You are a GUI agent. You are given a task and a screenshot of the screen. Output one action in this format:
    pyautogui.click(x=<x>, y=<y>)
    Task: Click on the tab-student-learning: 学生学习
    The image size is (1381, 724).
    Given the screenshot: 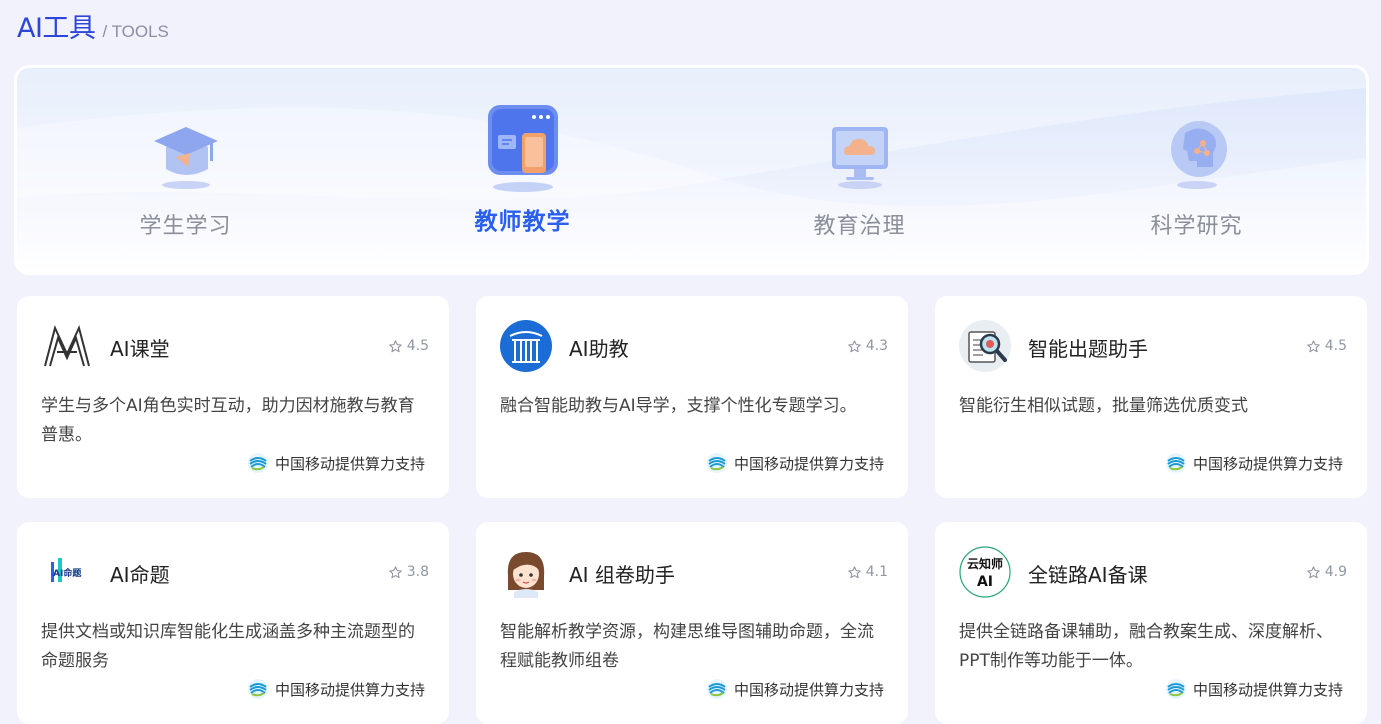 What is the action you would take?
    pyautogui.click(x=185, y=170)
    